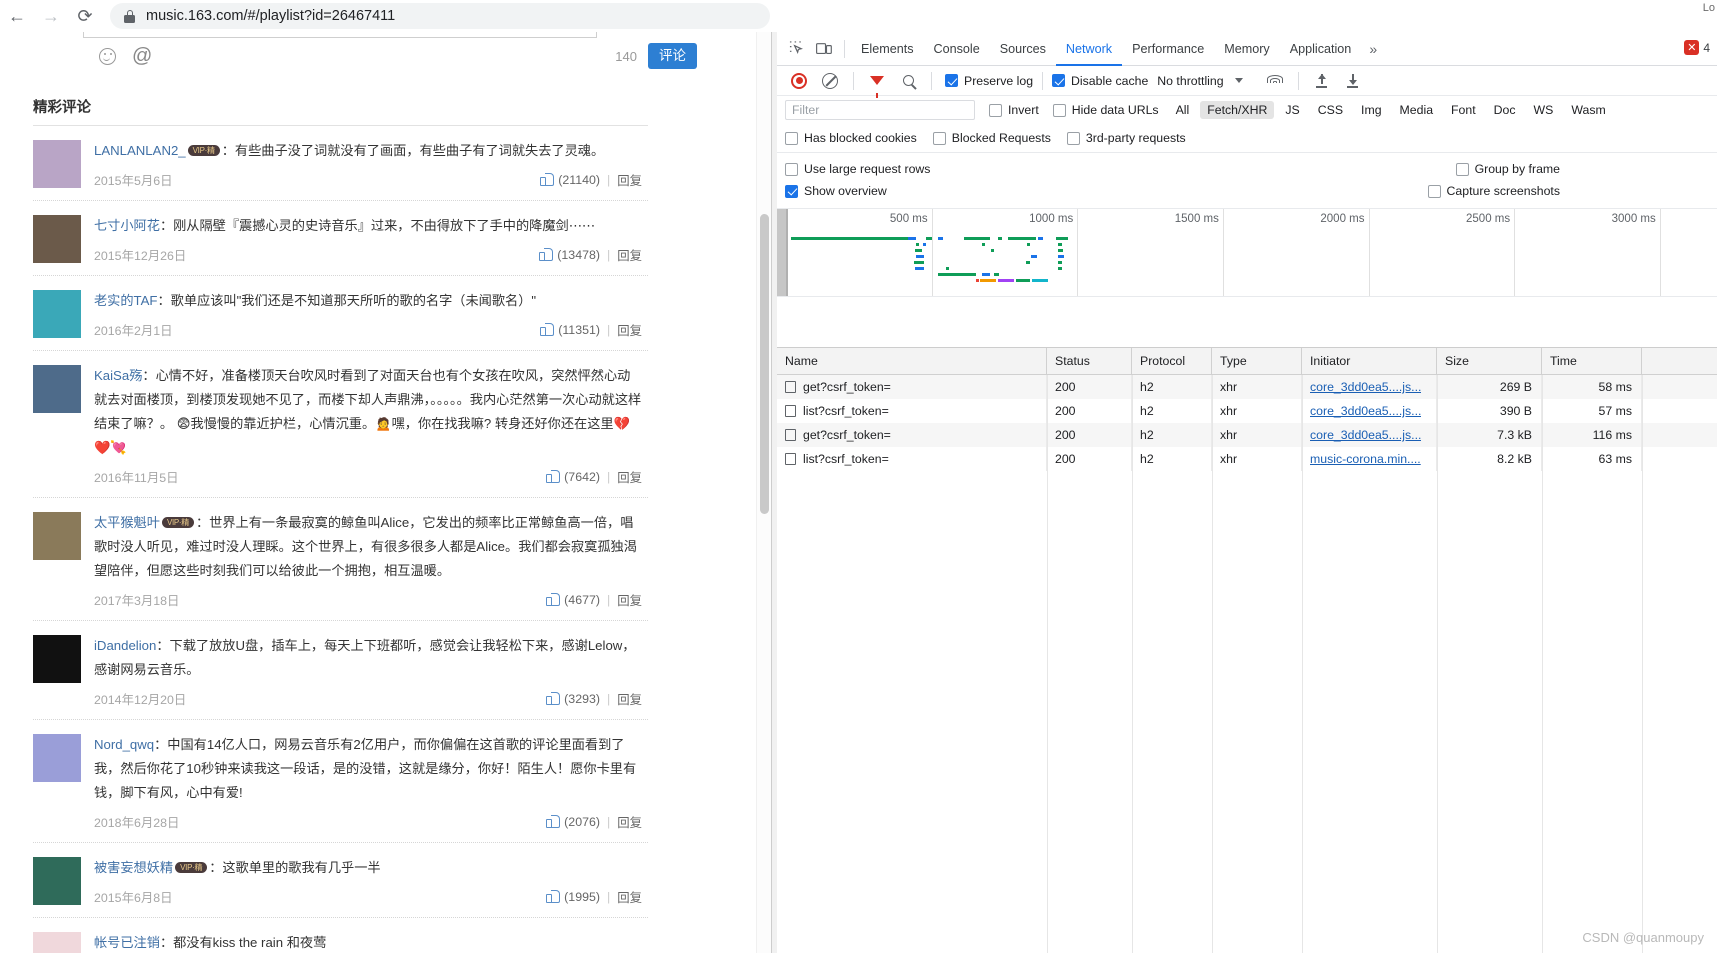 The height and width of the screenshot is (953, 1717). Describe the element at coordinates (1126, 138) in the screenshot. I see `checkbox-3rd-party-requests: 3rd-party requests` at that location.